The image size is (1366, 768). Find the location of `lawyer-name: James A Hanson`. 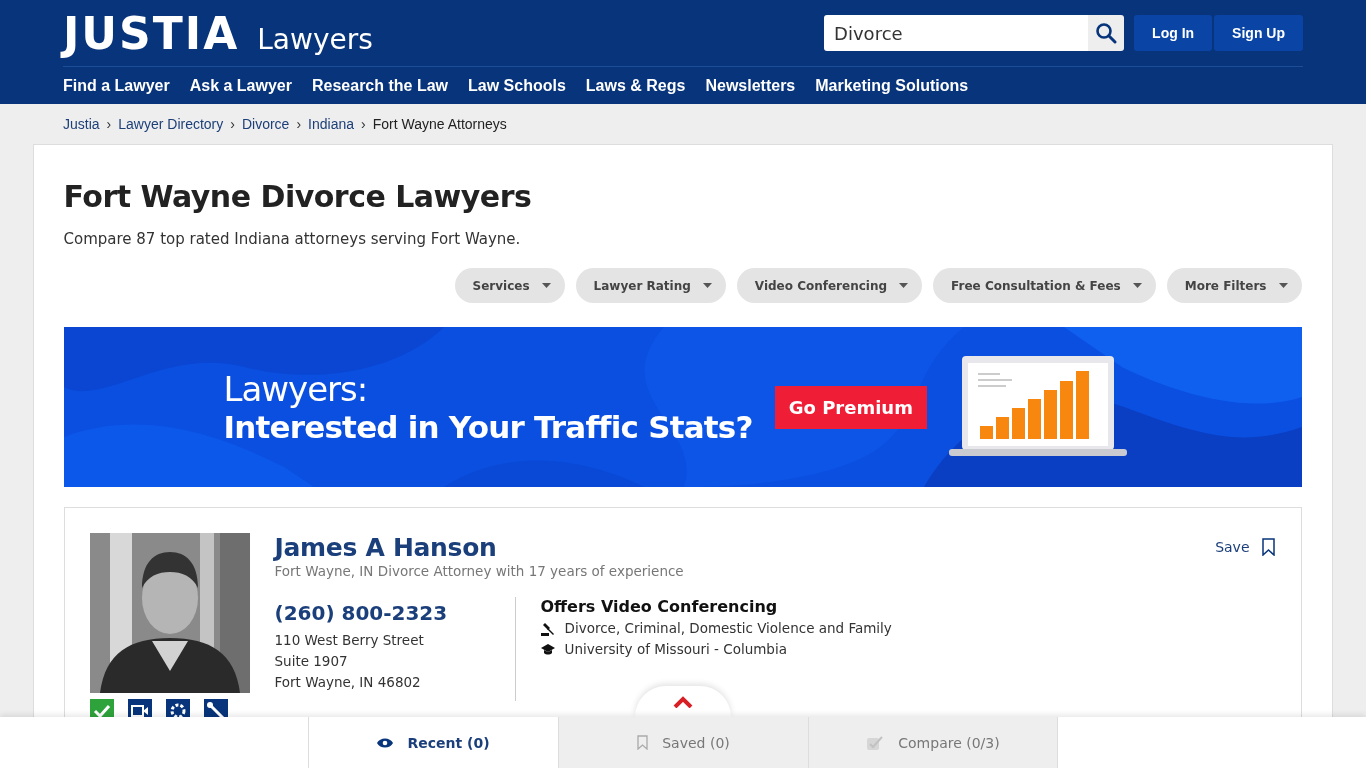

lawyer-name: James A Hanson is located at coordinates (479, 547).